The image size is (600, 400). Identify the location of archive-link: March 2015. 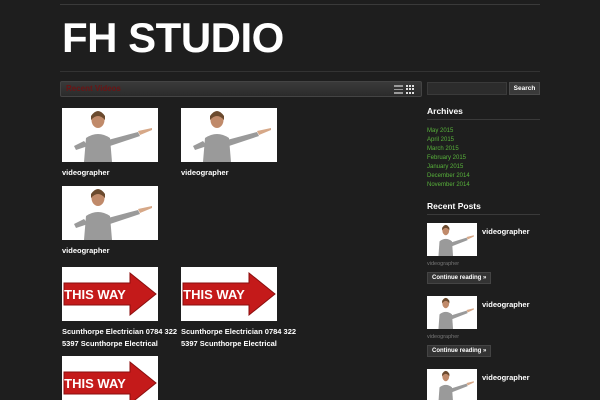
(448, 149).